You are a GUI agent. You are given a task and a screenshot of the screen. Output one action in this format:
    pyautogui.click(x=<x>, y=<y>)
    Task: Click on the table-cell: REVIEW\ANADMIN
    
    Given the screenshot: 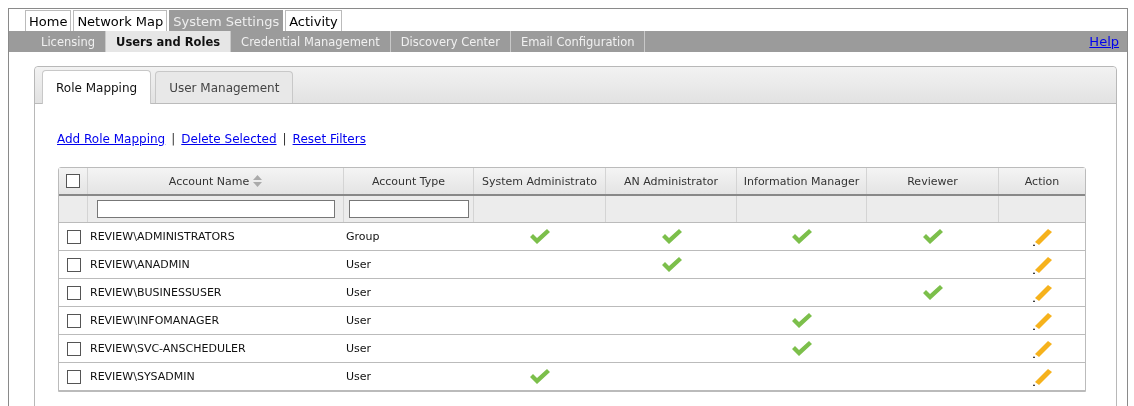 What is the action you would take?
    pyautogui.click(x=140, y=264)
    